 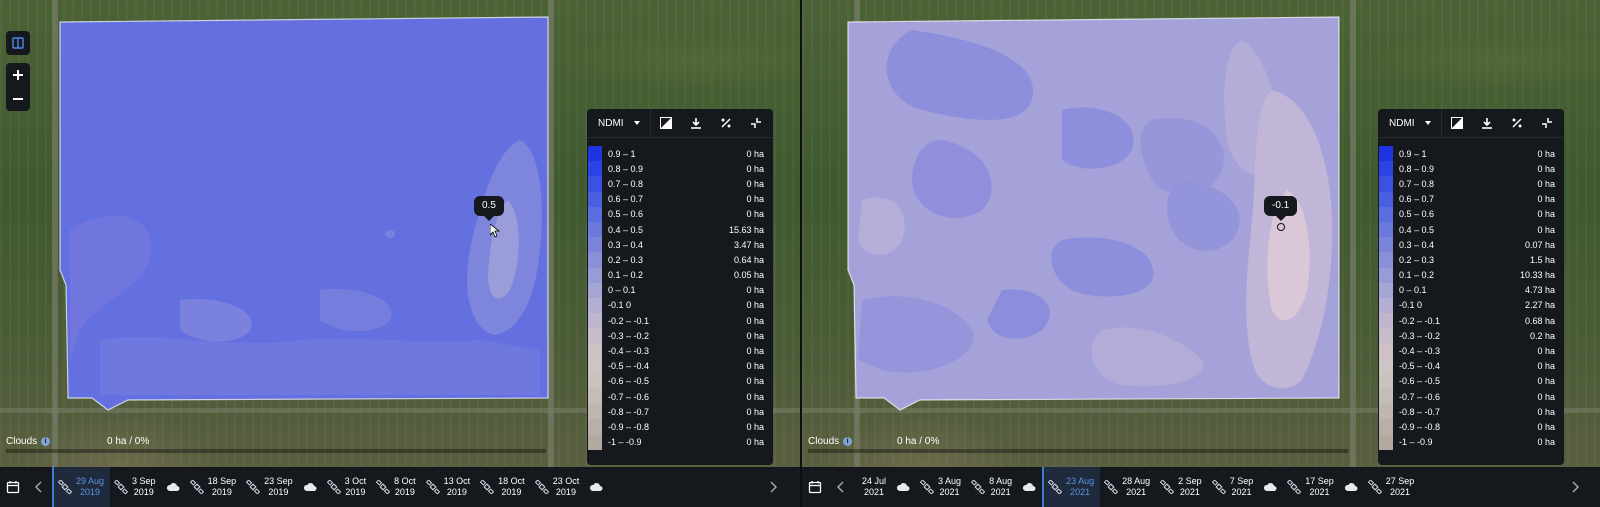 I want to click on timeline-date-item: 3 Aug 2021, so click(x=941, y=487).